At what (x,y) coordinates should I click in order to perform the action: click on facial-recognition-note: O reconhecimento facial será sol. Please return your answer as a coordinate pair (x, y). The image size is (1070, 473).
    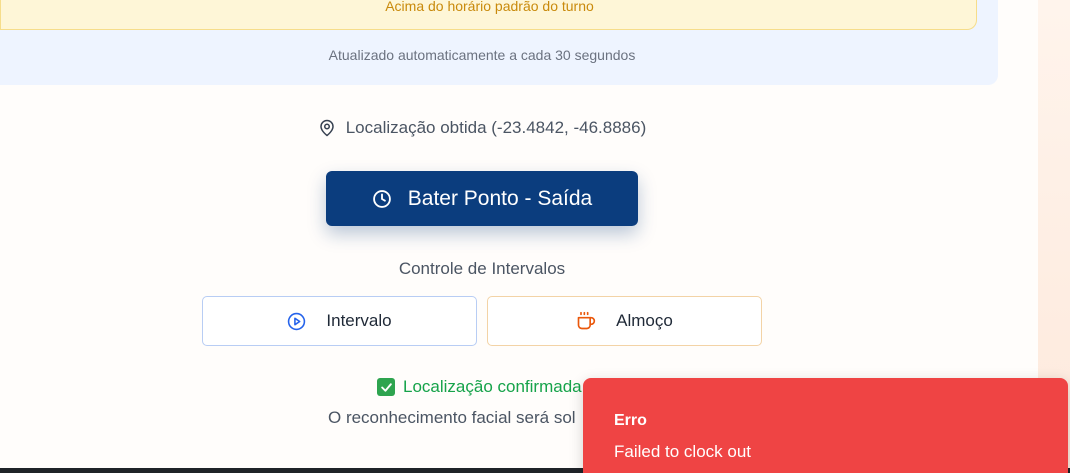
    Looking at the image, I should click on (452, 417).